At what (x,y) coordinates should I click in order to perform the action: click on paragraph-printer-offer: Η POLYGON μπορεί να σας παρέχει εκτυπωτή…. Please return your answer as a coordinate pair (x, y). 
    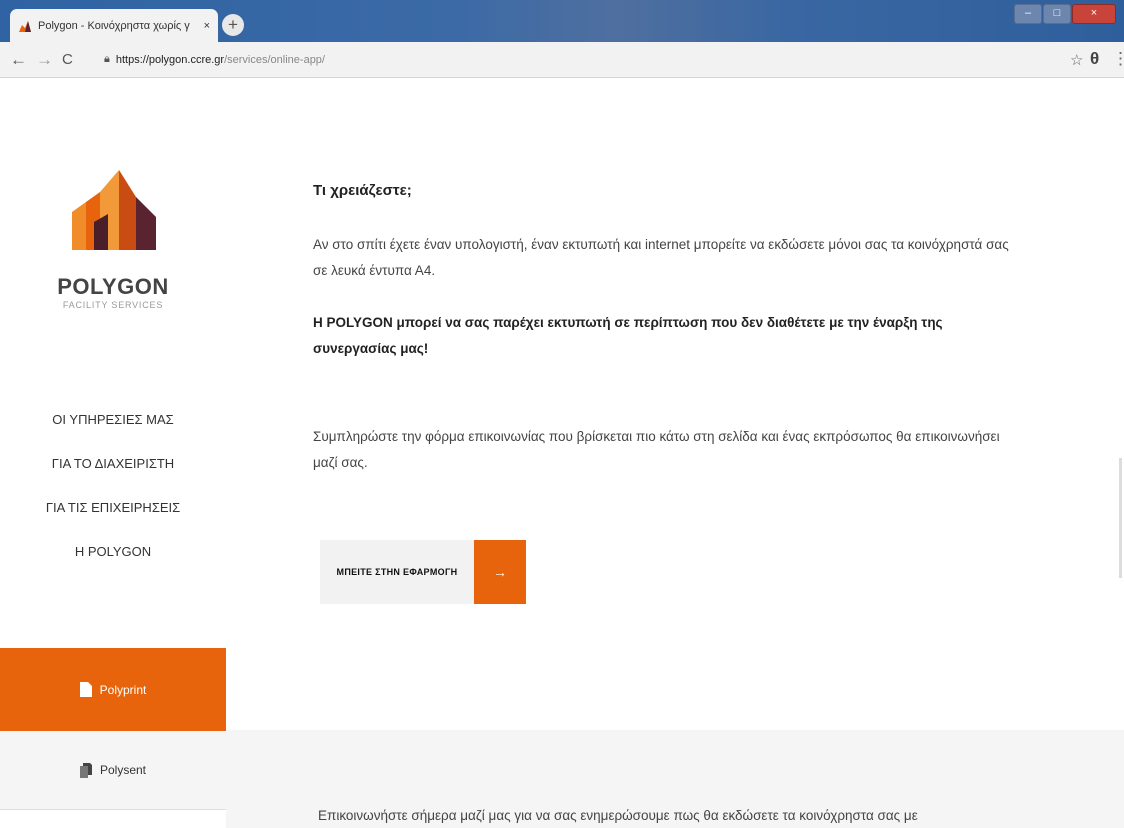
    Looking at the image, I should click on (628, 335).